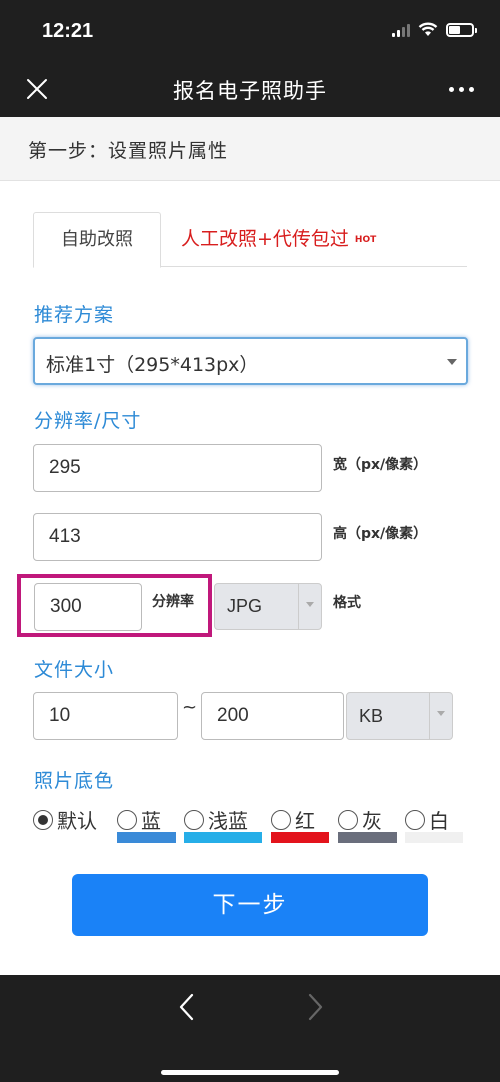 This screenshot has width=500, height=1082. What do you see at coordinates (380, 534) in the screenshot?
I see `height-label: 高（px/像素）` at bounding box center [380, 534].